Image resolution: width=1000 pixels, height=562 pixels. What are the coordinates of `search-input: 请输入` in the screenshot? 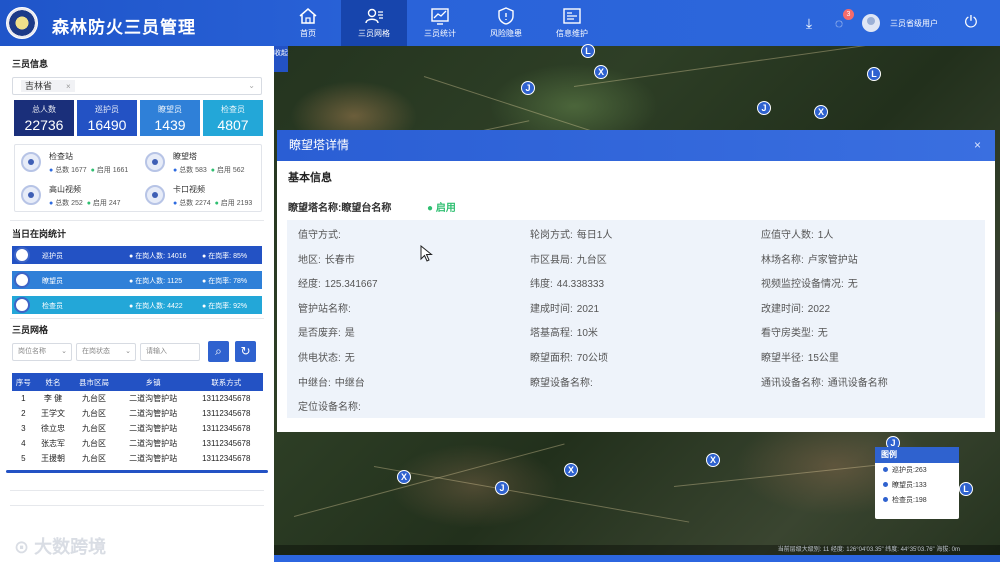 It's located at (170, 352).